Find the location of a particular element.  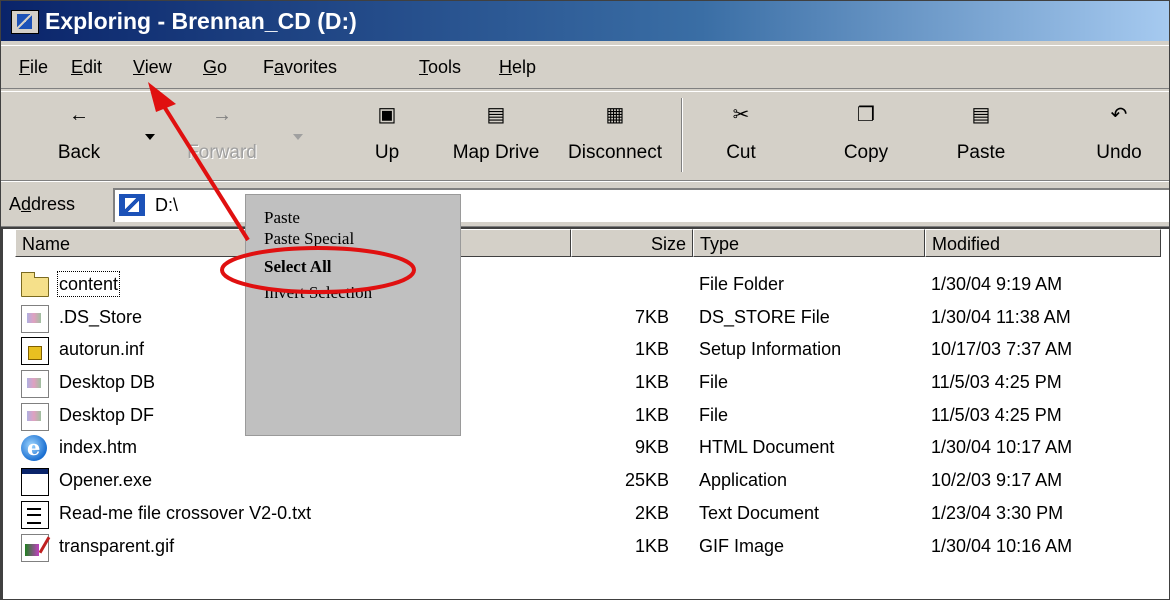

column-header-modified: Modified is located at coordinates (1043, 243).